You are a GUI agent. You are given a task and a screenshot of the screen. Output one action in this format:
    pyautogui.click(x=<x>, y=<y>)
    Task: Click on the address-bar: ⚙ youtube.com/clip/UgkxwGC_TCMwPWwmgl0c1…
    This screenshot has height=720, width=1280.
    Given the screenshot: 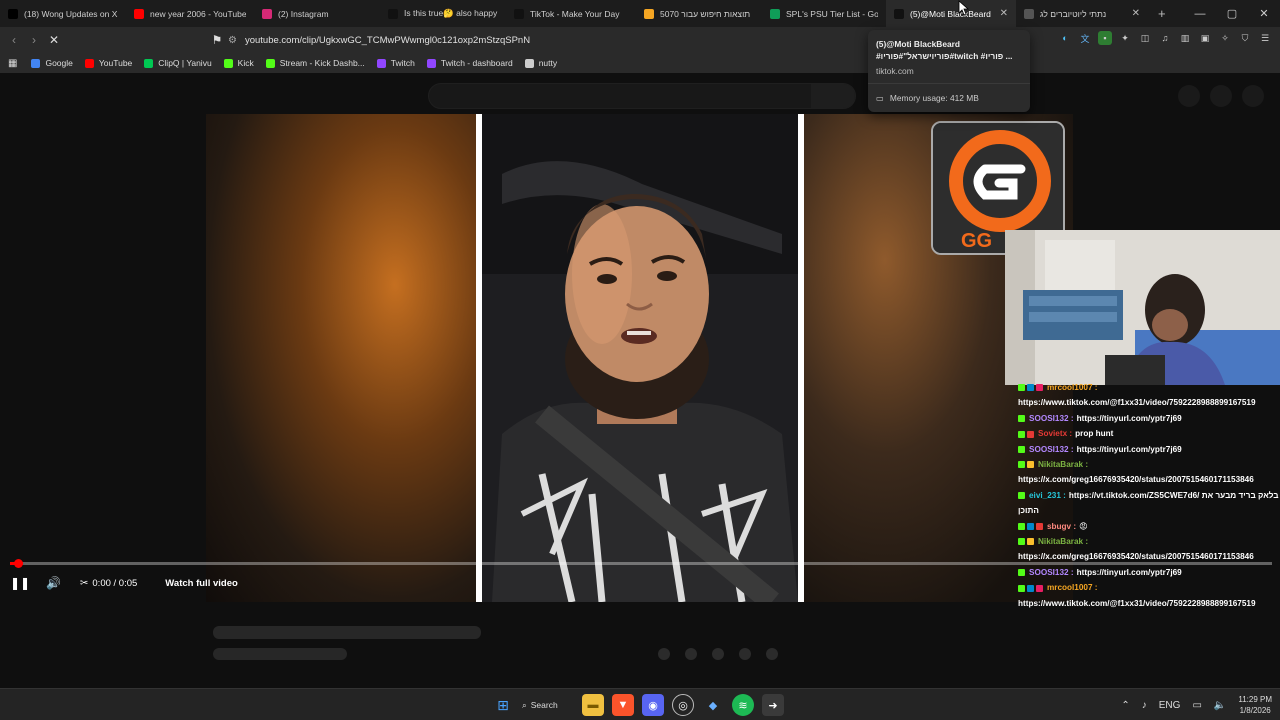 What is the action you would take?
    pyautogui.click(x=548, y=40)
    